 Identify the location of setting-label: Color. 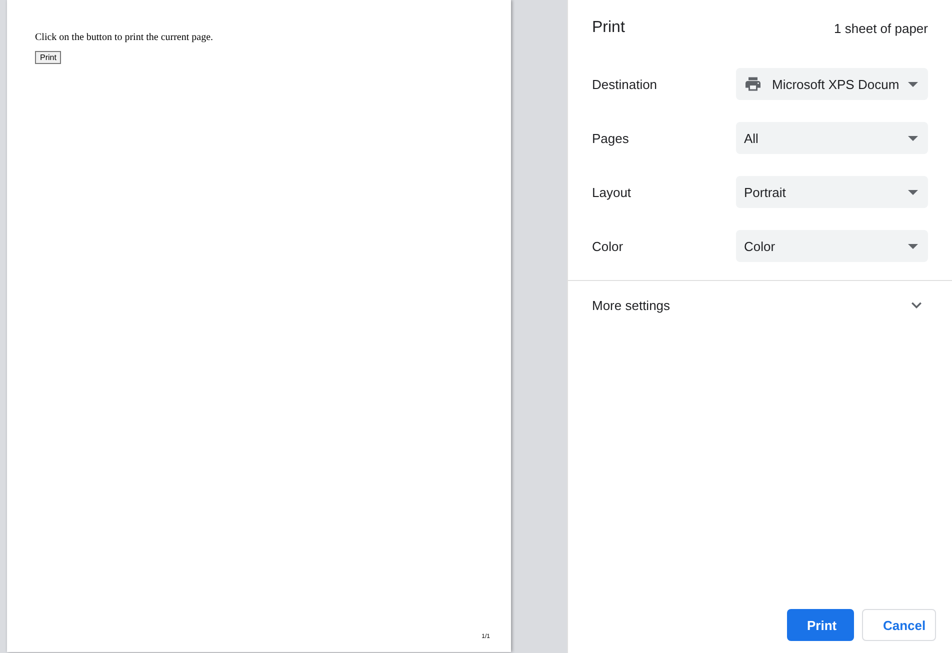
(608, 246).